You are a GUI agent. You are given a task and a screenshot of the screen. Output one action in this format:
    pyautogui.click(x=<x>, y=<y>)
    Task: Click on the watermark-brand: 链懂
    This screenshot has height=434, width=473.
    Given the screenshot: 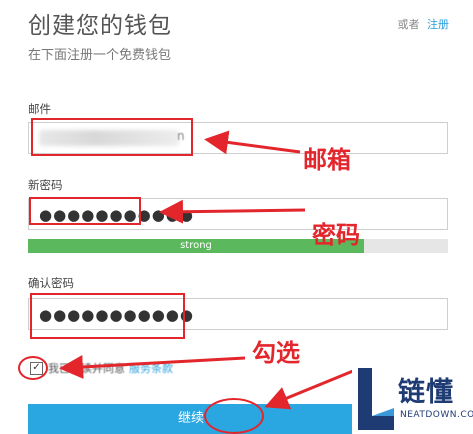 What is the action you would take?
    pyautogui.click(x=426, y=392)
    